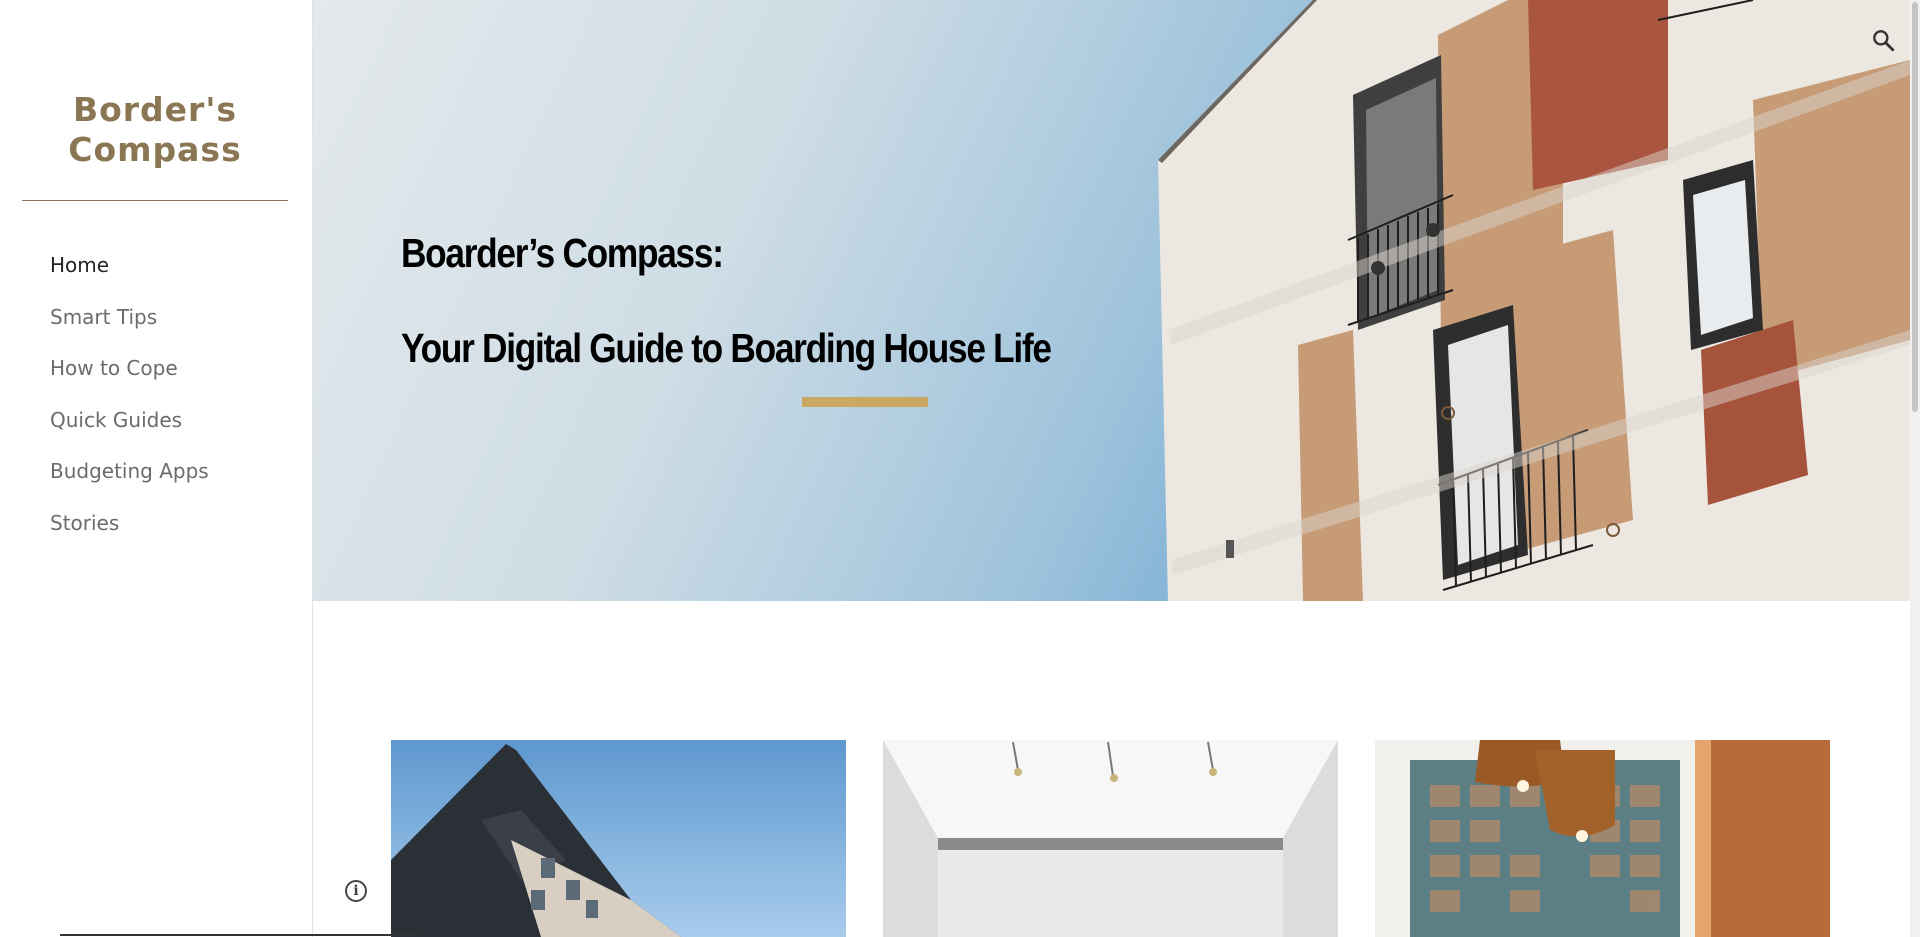 The height and width of the screenshot is (937, 1920). Describe the element at coordinates (562, 253) in the screenshot. I see `hero-heading-line1: Boarder’s Compass:` at that location.